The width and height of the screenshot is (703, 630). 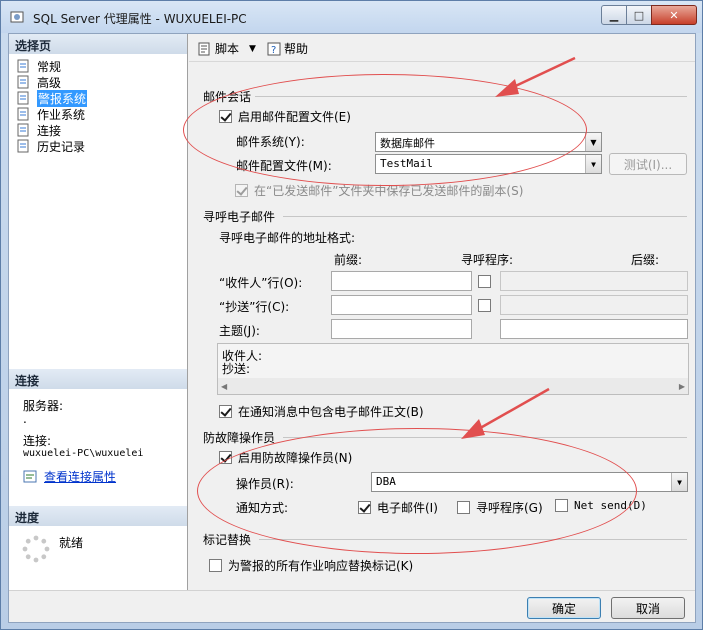 I want to click on page-item-job-system: 作业系统, so click(x=51, y=114).